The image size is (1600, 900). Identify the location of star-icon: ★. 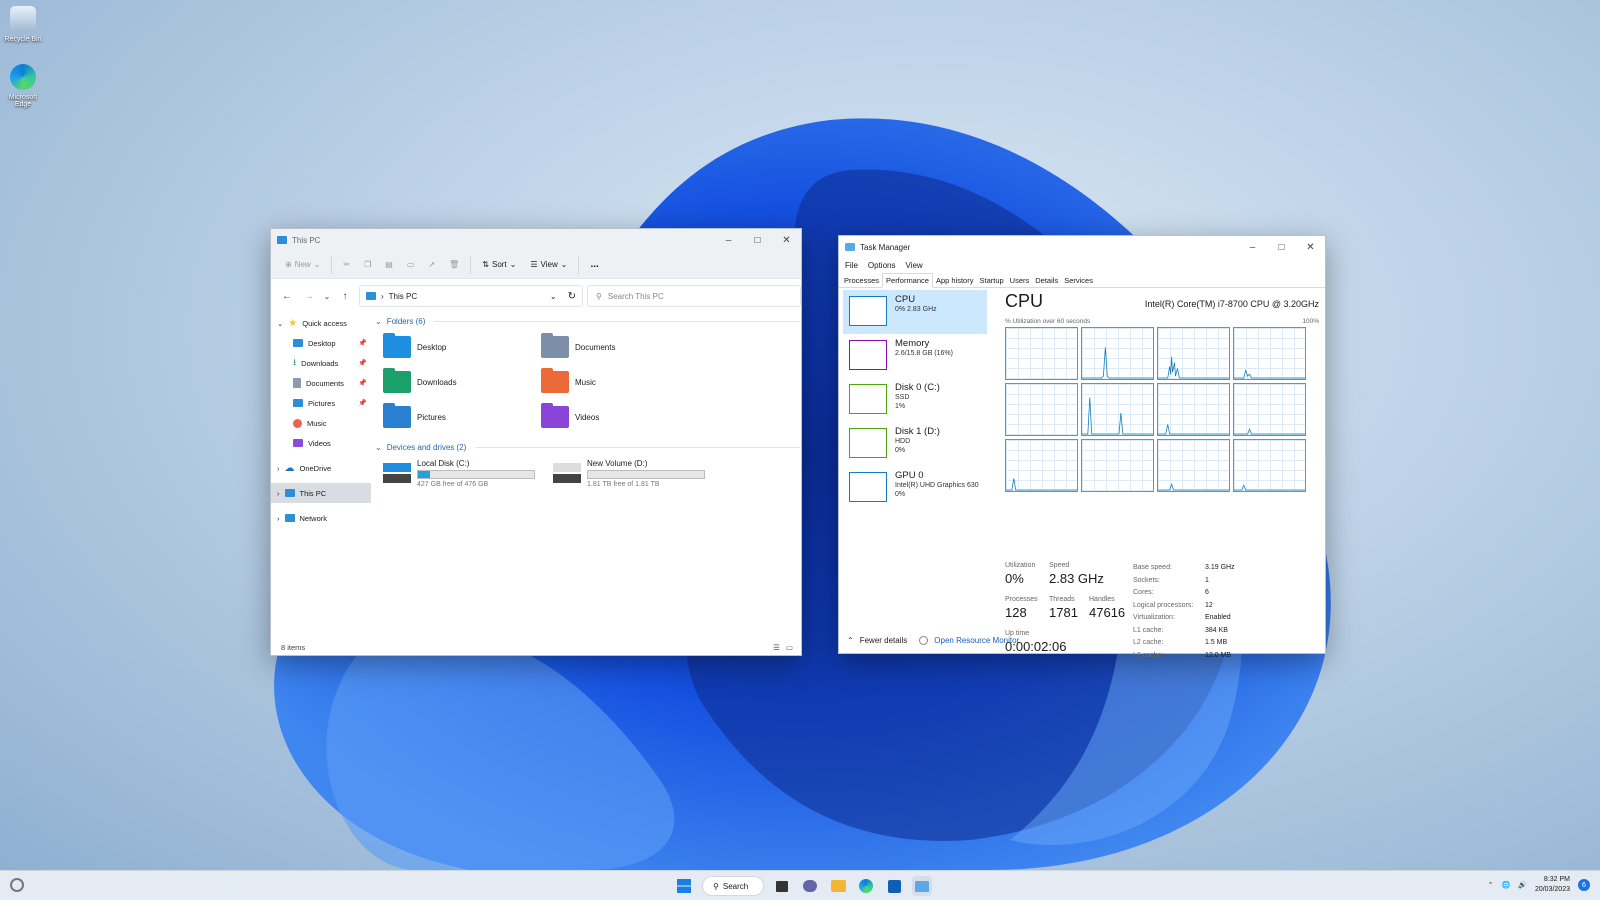
(293, 323).